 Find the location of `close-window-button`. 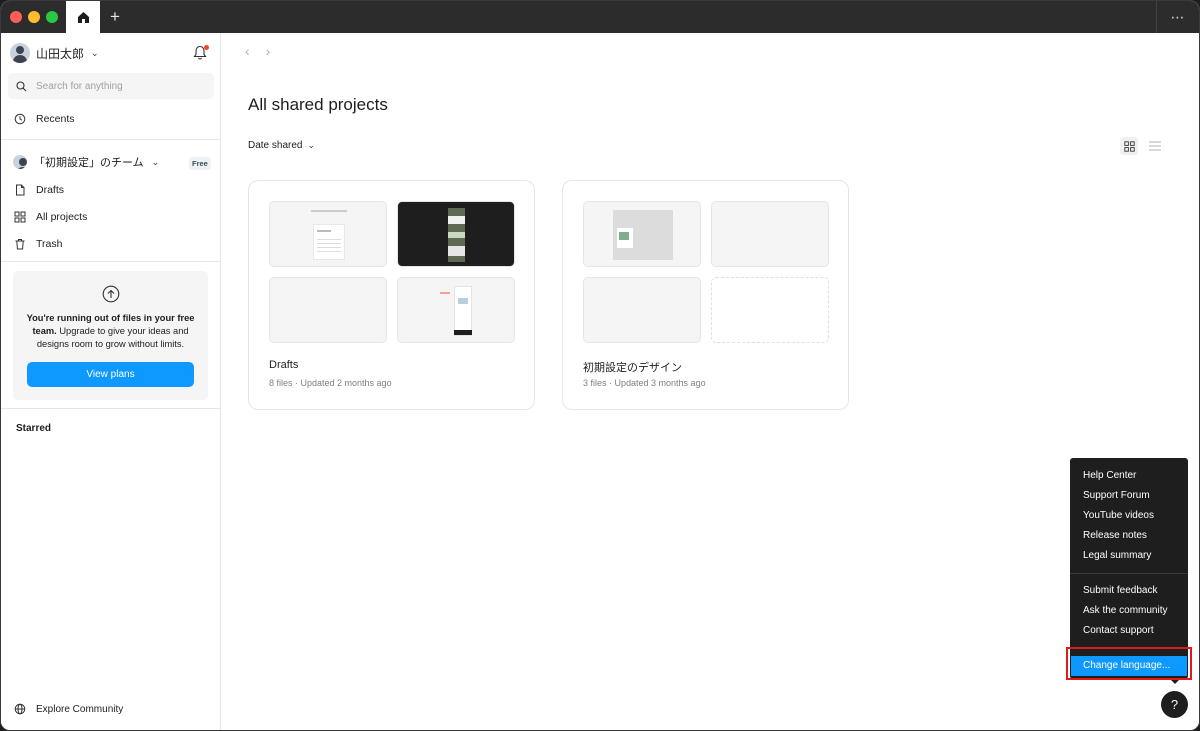

close-window-button is located at coordinates (16, 17).